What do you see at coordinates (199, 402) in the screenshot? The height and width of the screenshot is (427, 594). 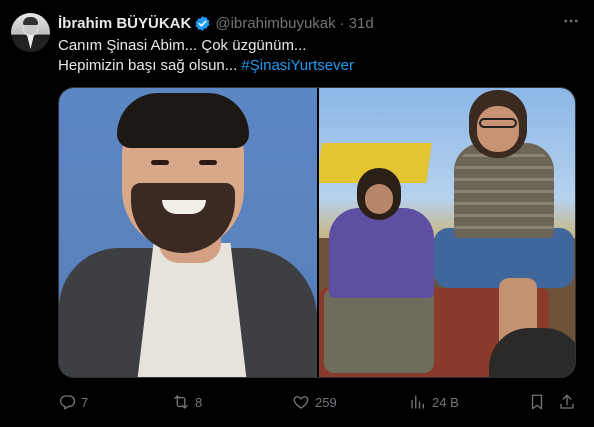 I see `repost-count: 8` at bounding box center [199, 402].